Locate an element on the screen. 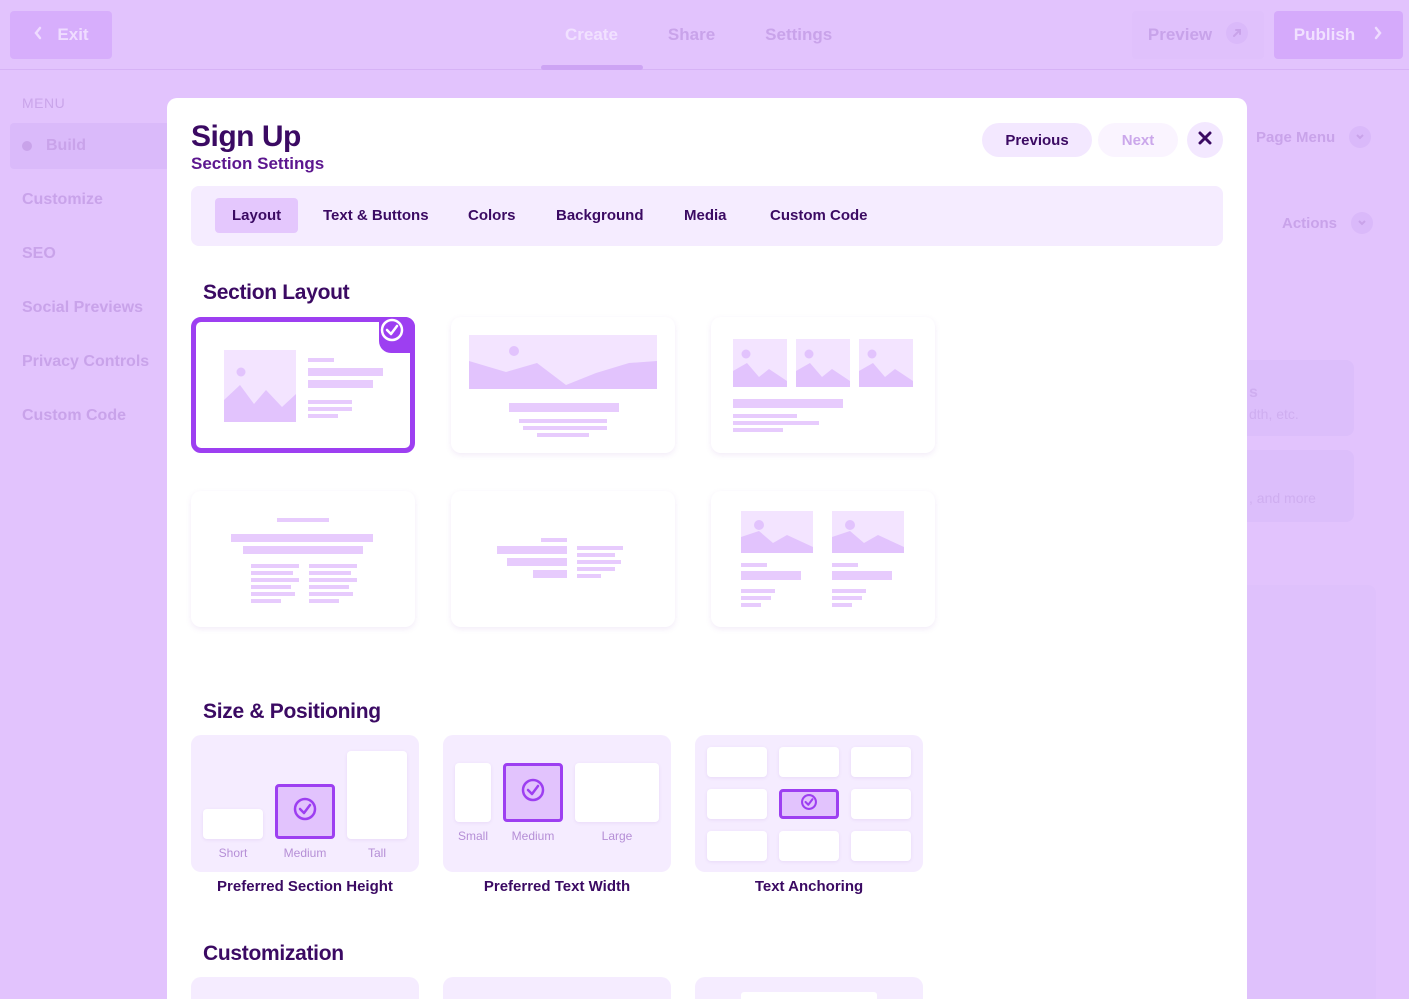  text-width-selector: Small Medium Large is located at coordinates (557, 803).